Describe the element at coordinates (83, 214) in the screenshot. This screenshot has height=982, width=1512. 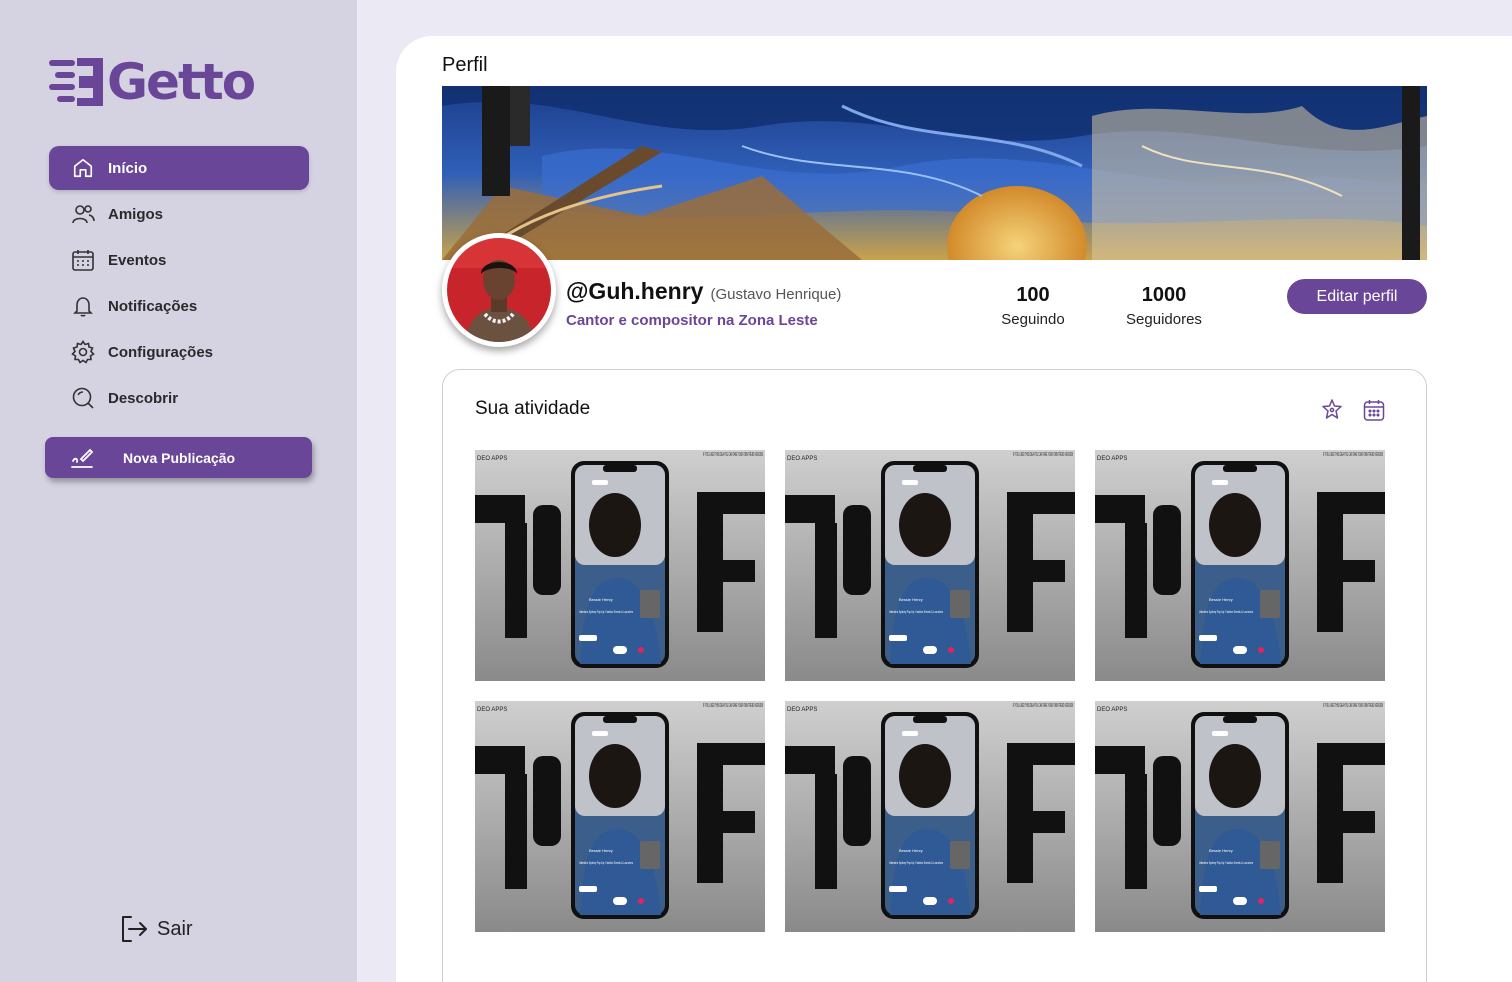
I see `users-icon` at that location.